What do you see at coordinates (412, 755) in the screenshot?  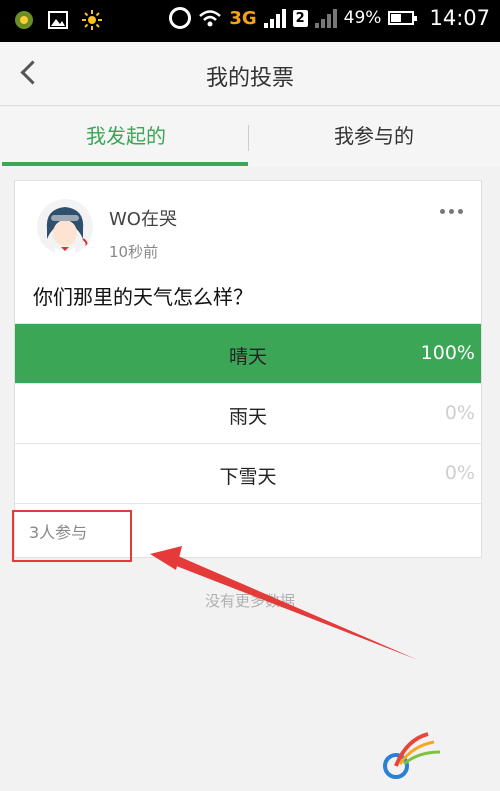 I see `watermark-logo` at bounding box center [412, 755].